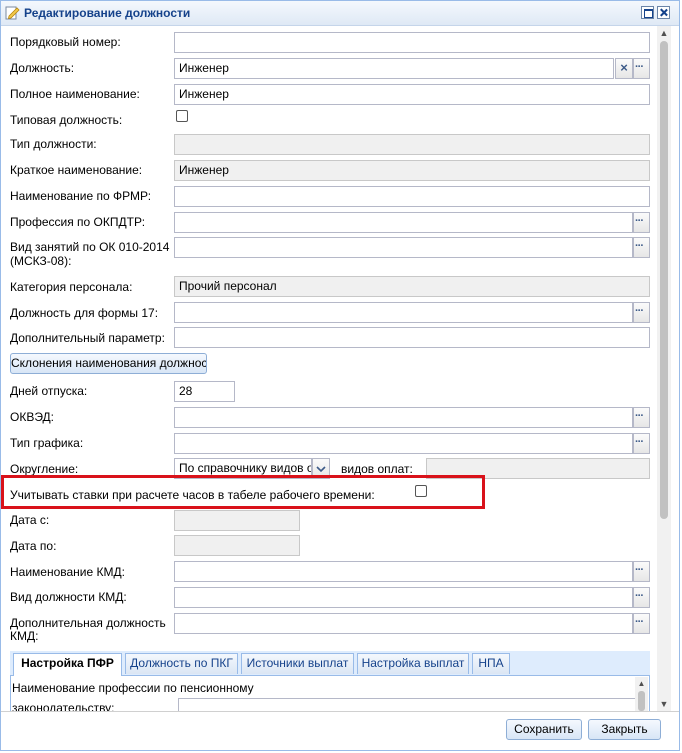  What do you see at coordinates (63, 706) in the screenshot?
I see `pension-name-label-line2: законодательству:` at bounding box center [63, 706].